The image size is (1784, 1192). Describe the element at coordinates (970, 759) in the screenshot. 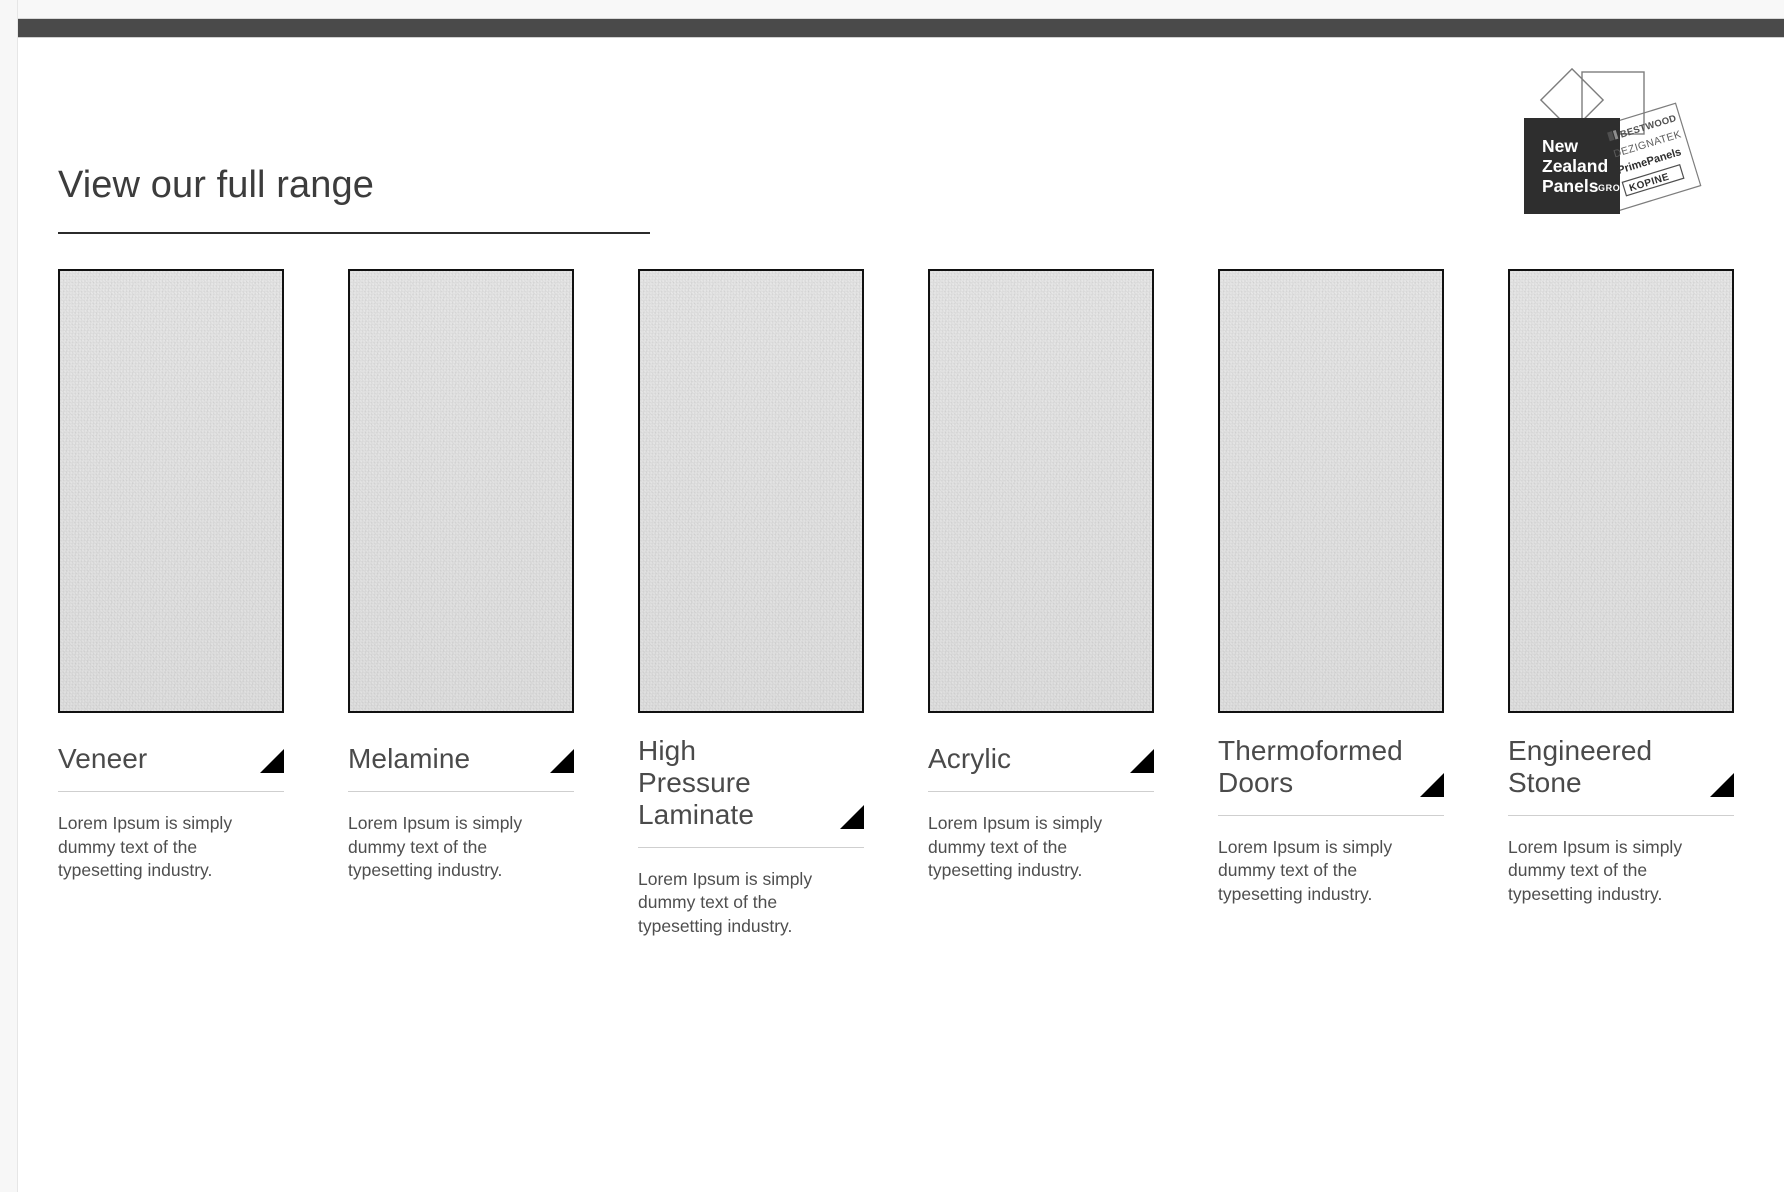

I see `card-title: Acrylic` at that location.